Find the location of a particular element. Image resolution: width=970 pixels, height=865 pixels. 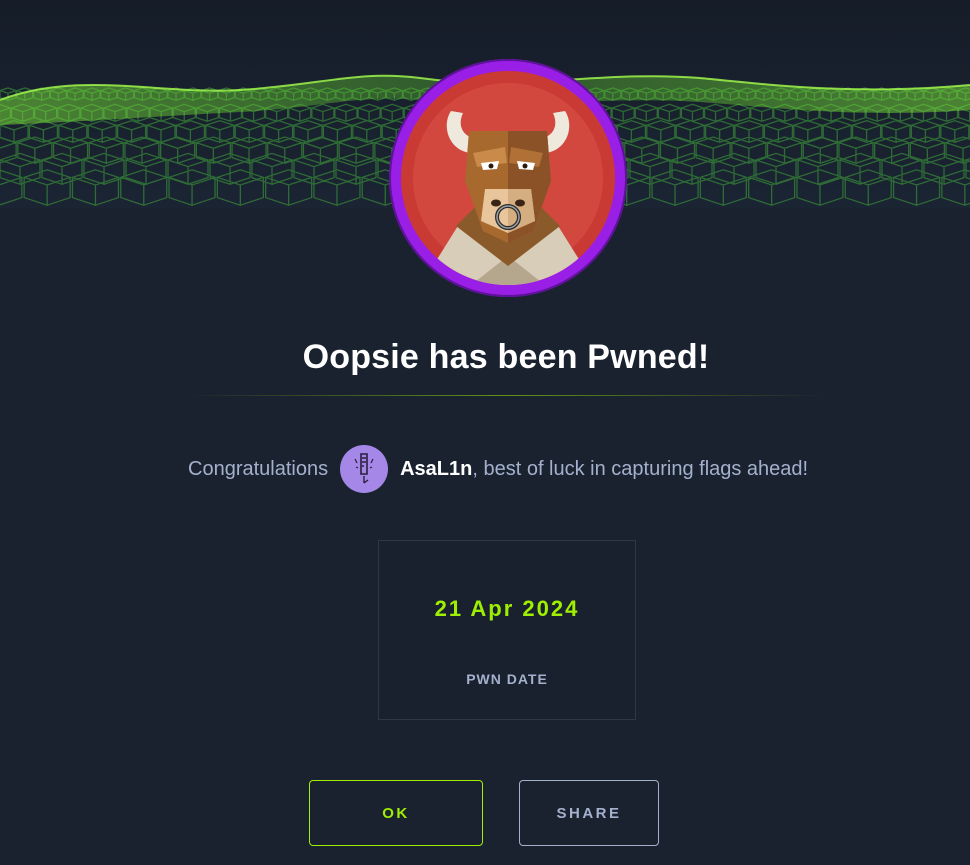

bull-mascot-icon is located at coordinates (508, 178).